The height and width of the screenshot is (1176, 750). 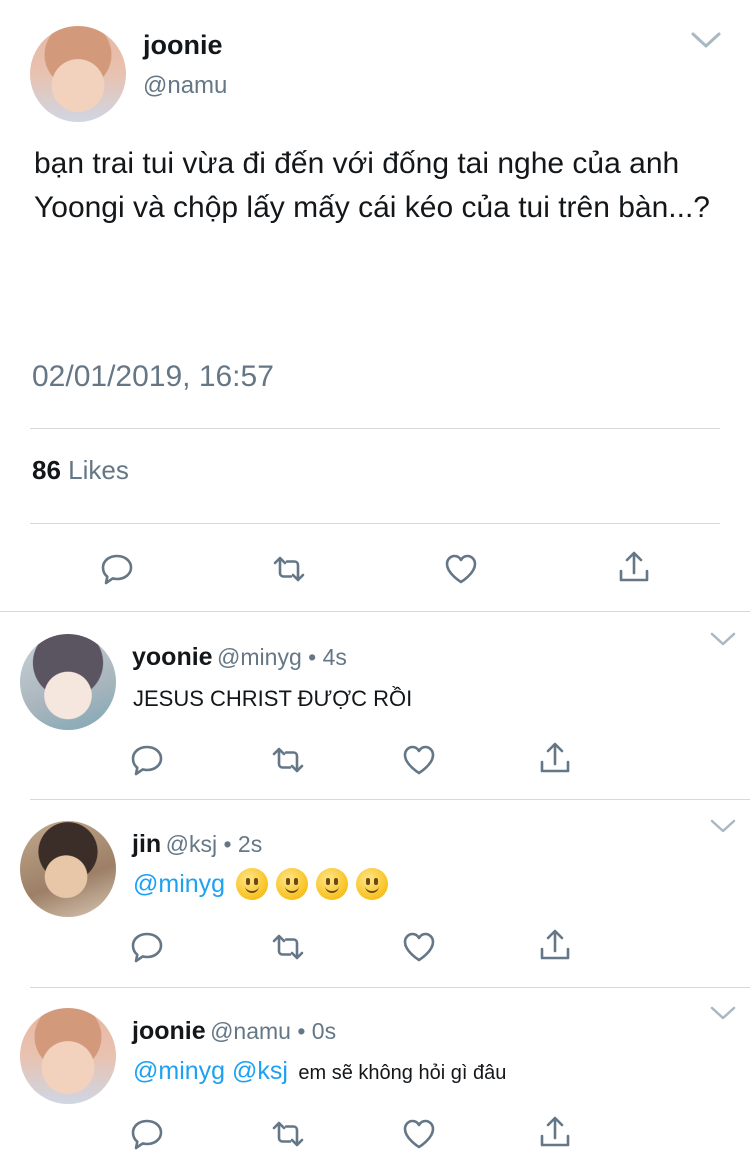 I want to click on reply-content: @minyg @ksj em sẽ không hỏi gì đâu, so click(x=319, y=1071).